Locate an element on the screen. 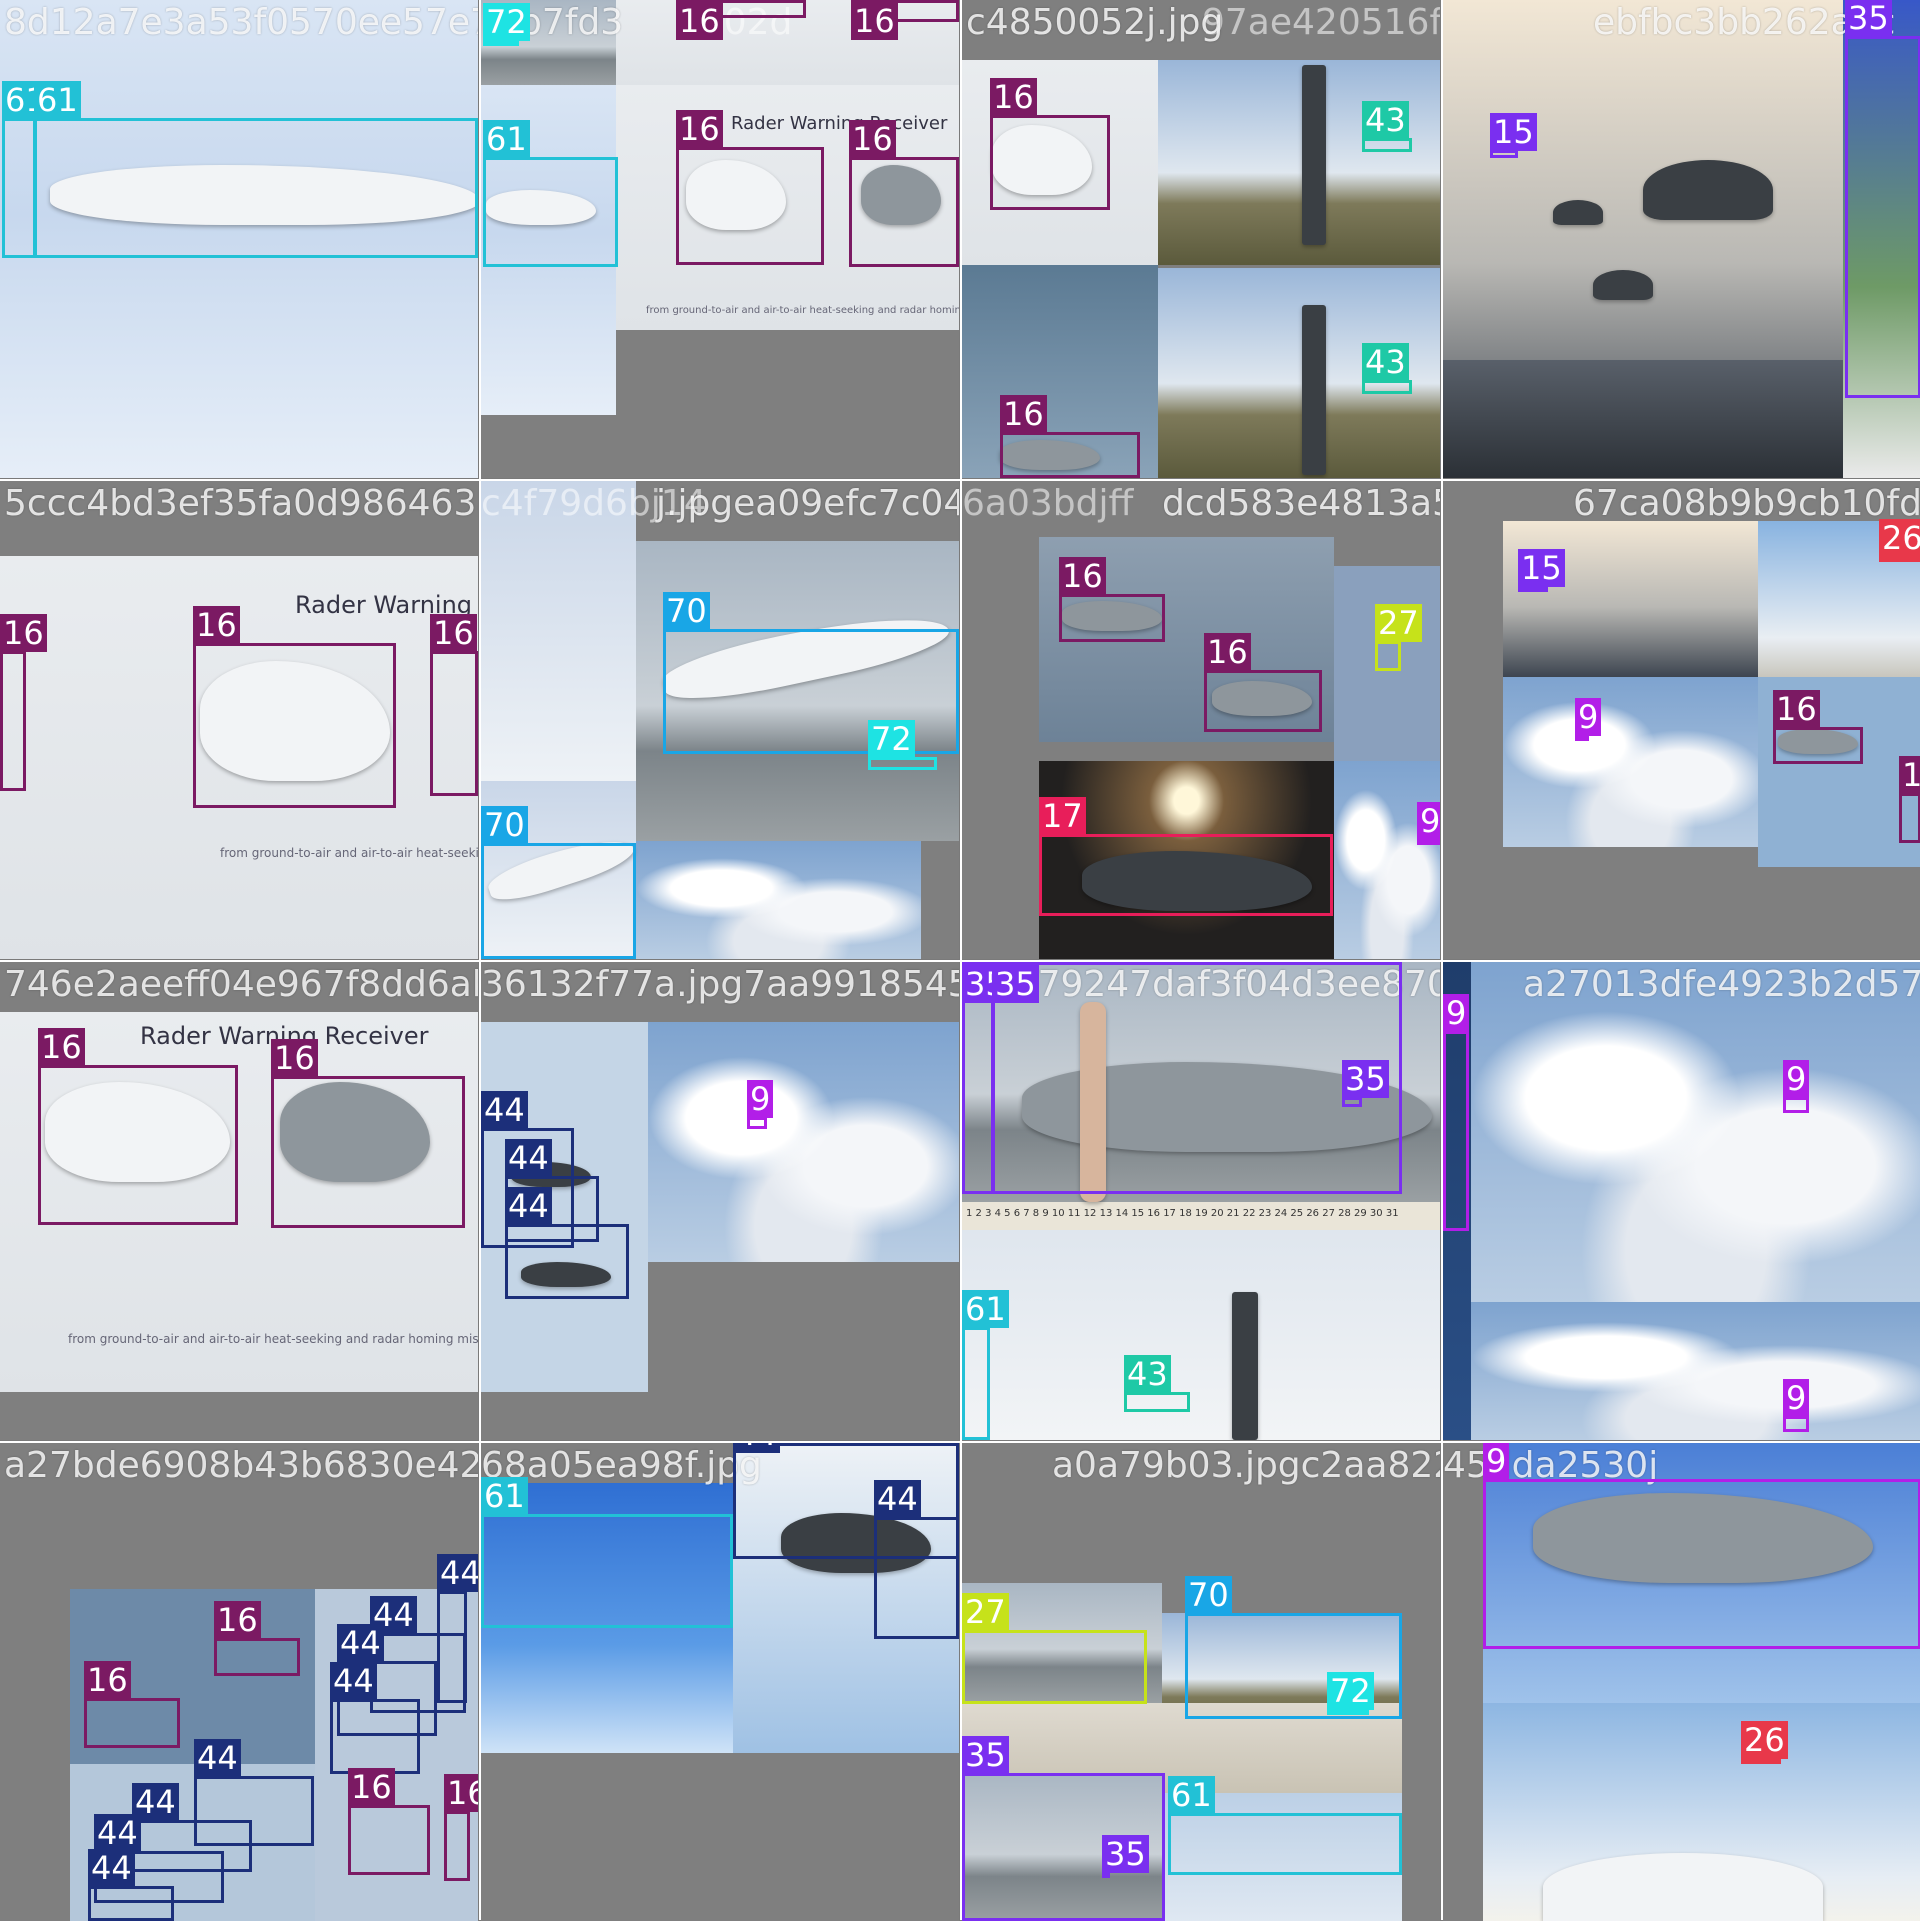  tile-filename-ghost: 97ae420516f98 is located at coordinates (1321, 22).